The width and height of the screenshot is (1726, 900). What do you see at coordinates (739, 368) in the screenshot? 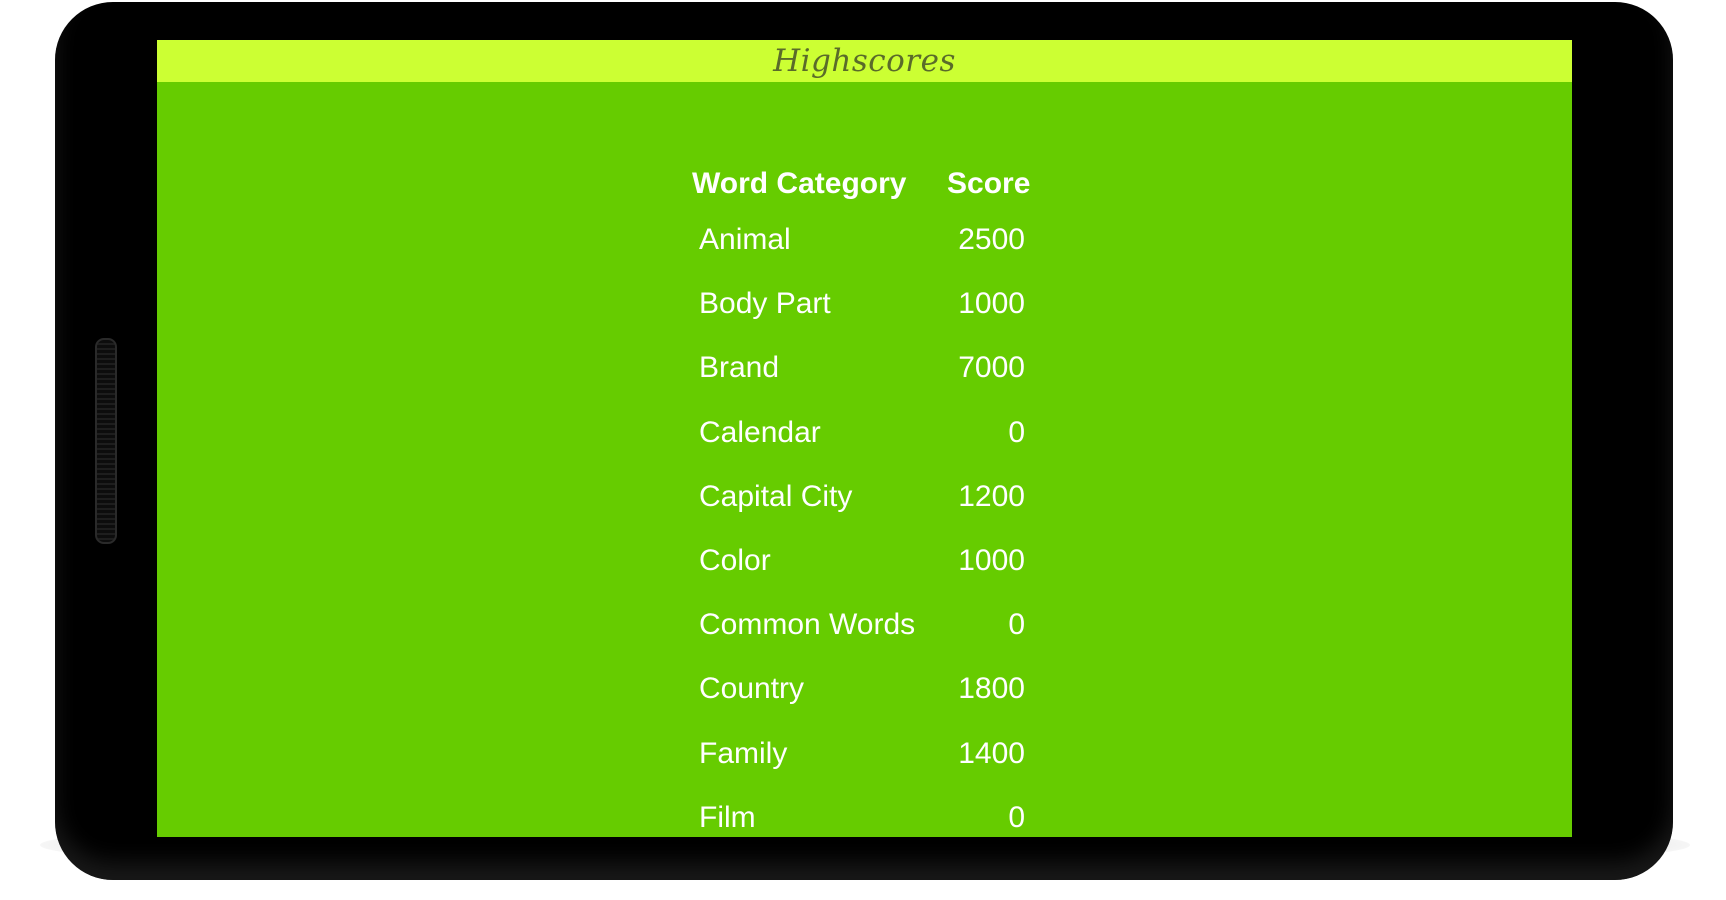
I see `category-cell: Brand` at bounding box center [739, 368].